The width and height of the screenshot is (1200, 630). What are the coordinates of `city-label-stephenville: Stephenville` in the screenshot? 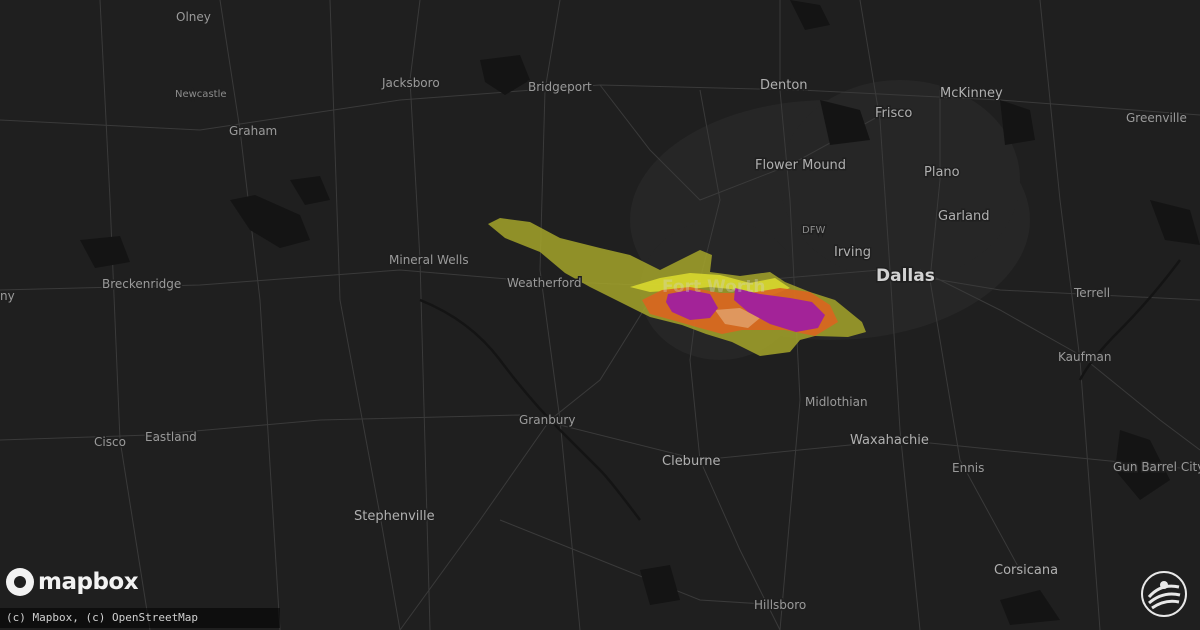 It's located at (394, 516).